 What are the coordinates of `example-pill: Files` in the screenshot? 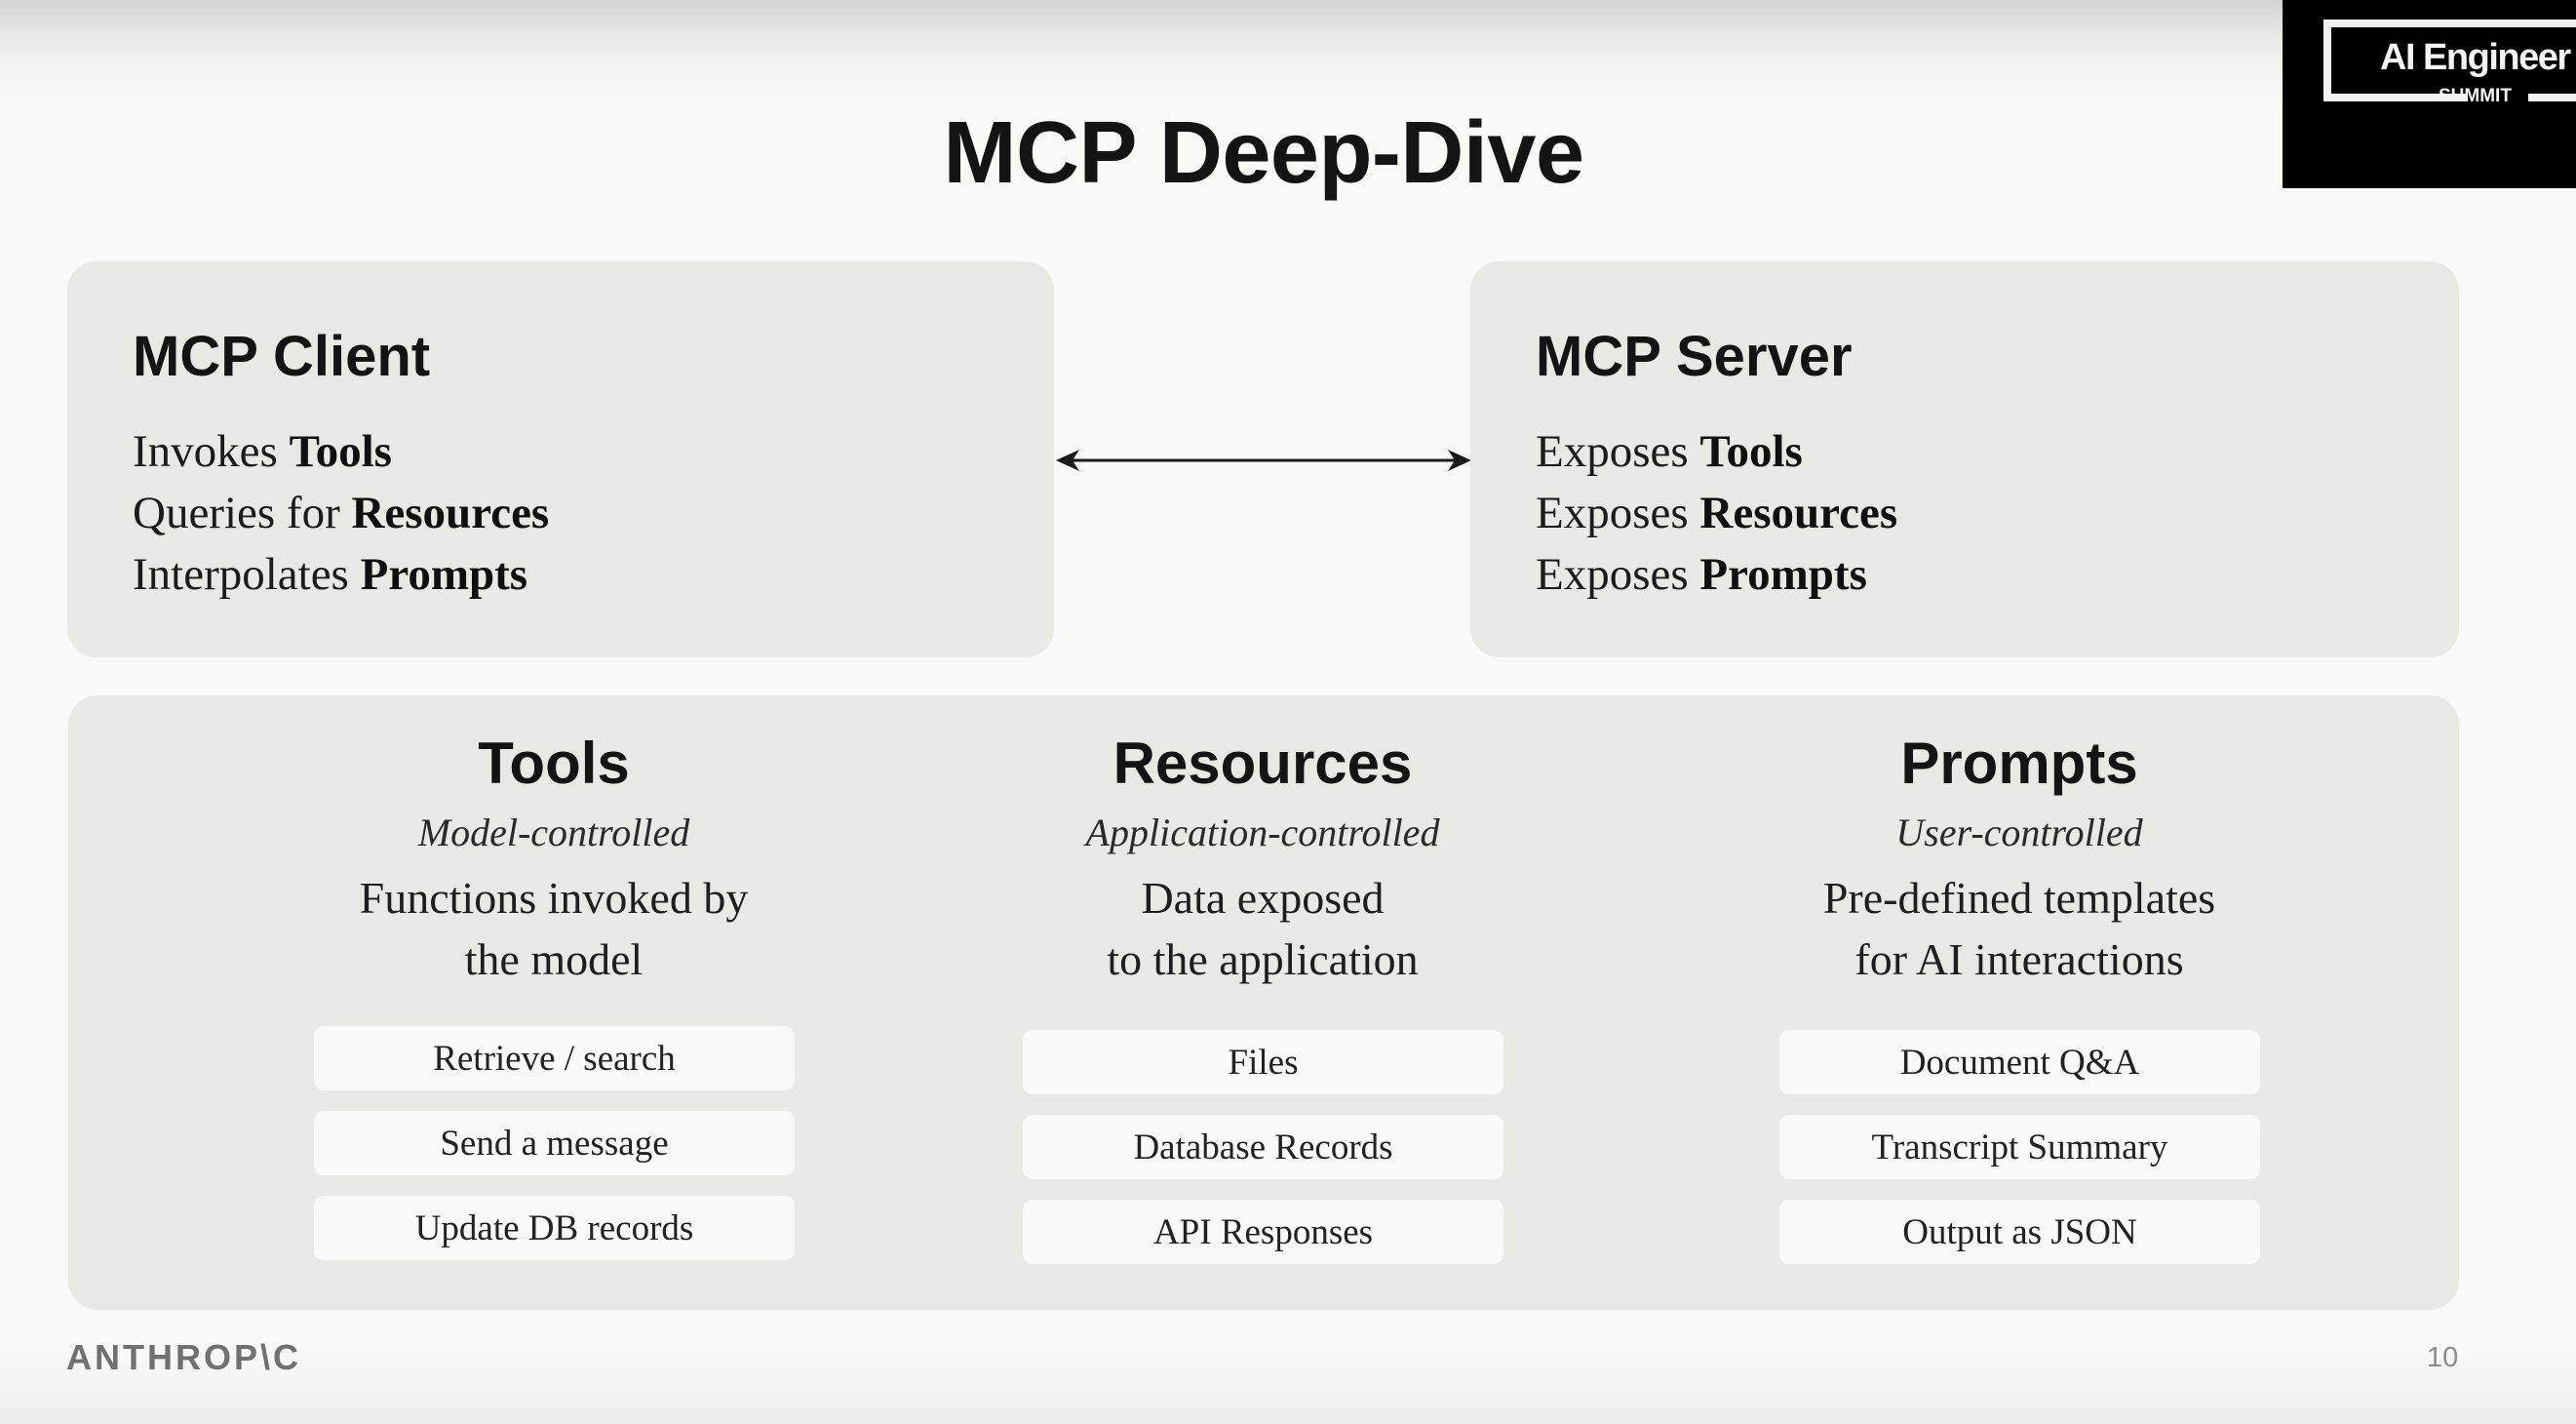 It's located at (1263, 1062).